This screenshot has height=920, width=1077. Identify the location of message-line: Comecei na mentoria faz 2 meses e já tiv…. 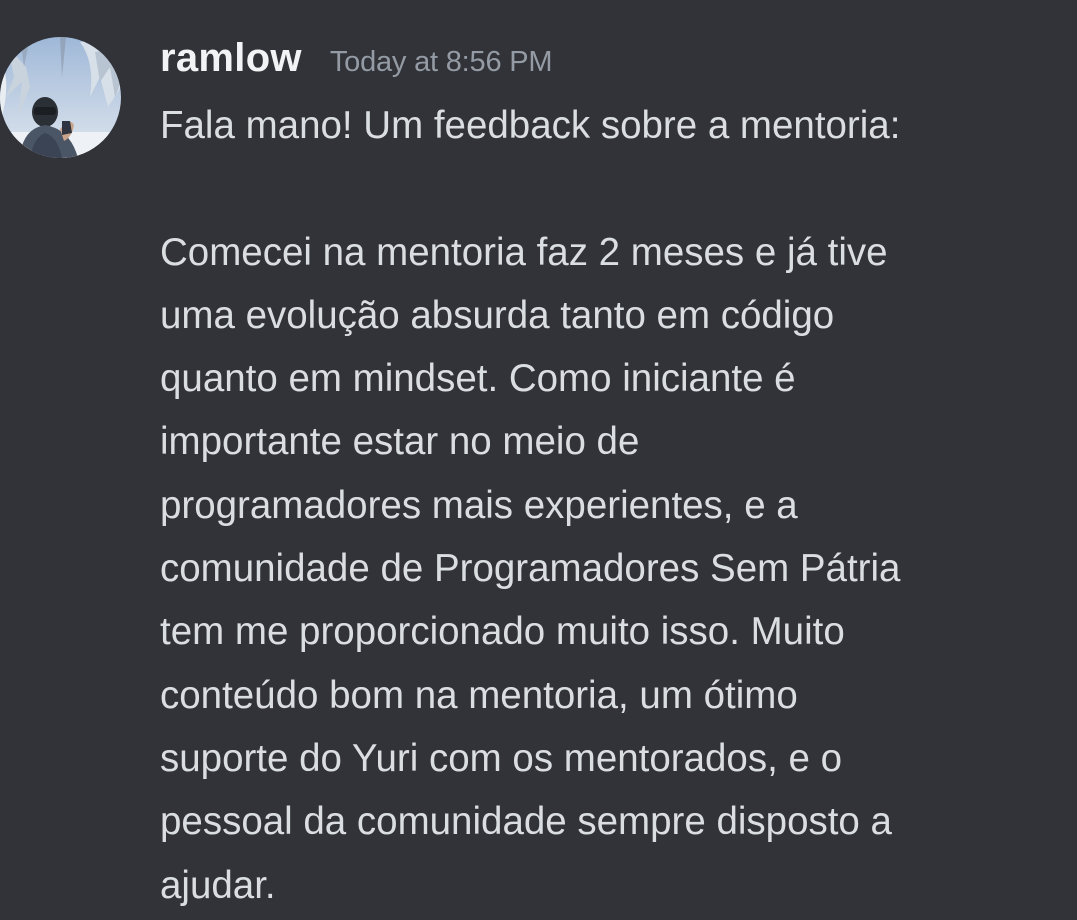
(524, 252).